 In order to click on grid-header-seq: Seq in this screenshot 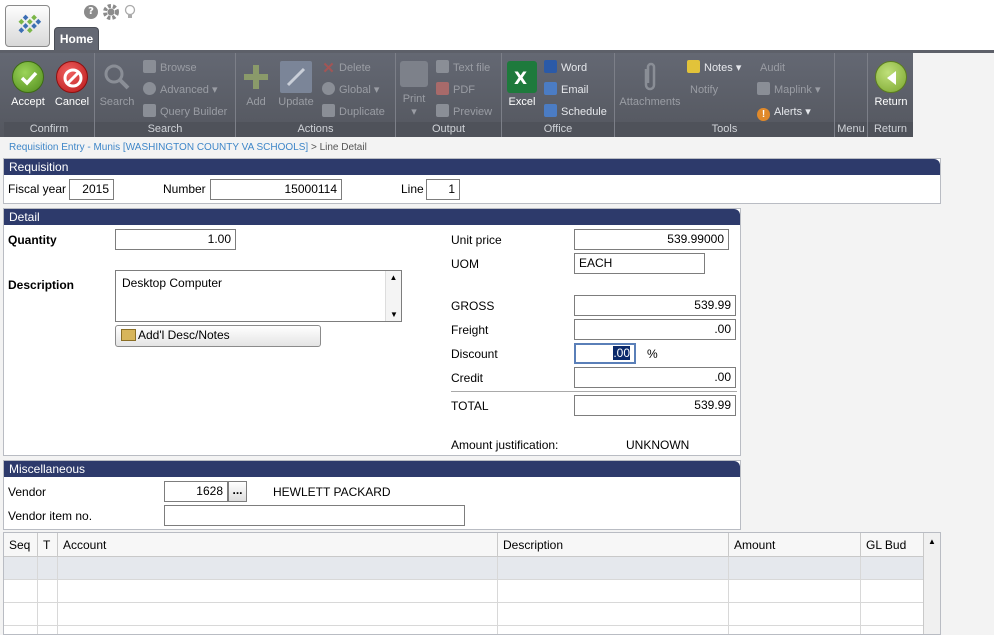, I will do `click(21, 545)`.